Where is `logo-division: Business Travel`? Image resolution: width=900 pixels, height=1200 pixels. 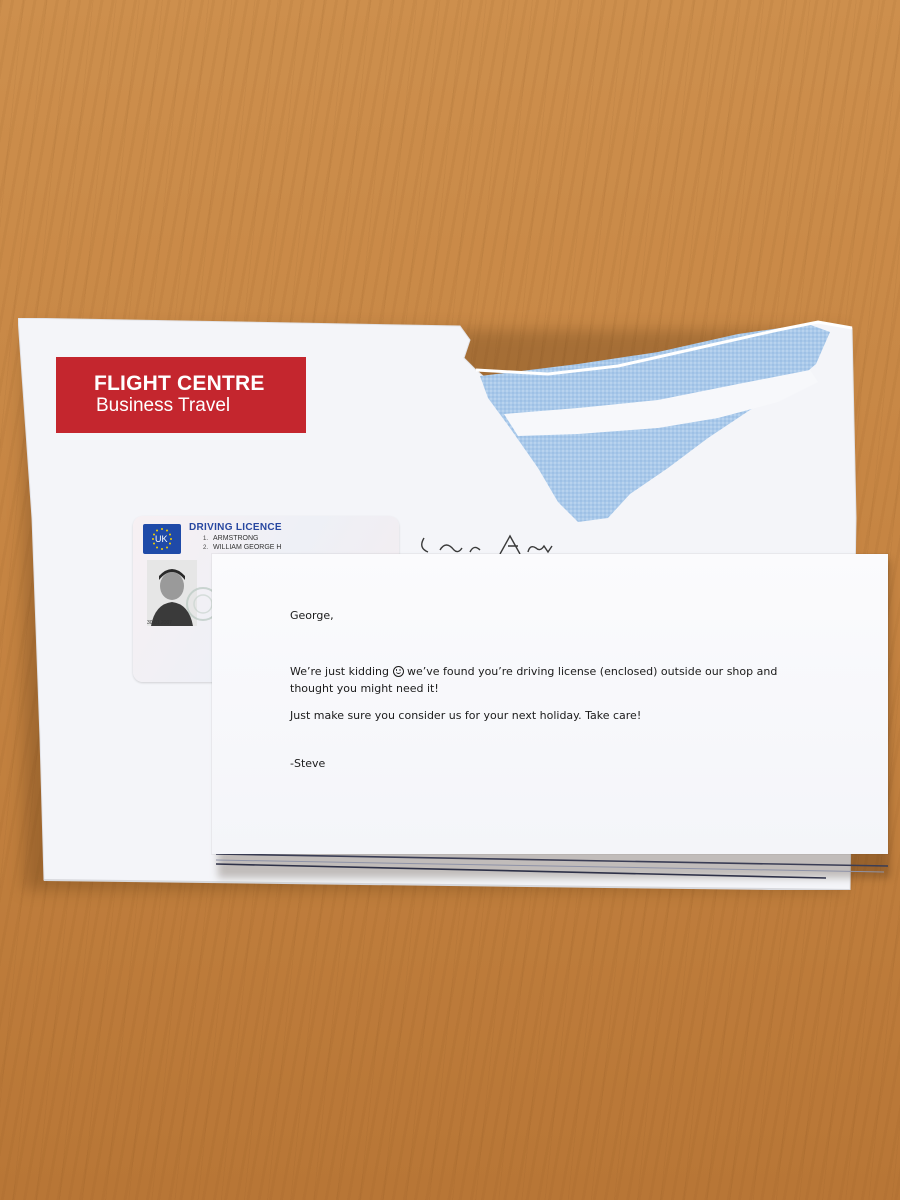 logo-division: Business Travel is located at coordinates (163, 405).